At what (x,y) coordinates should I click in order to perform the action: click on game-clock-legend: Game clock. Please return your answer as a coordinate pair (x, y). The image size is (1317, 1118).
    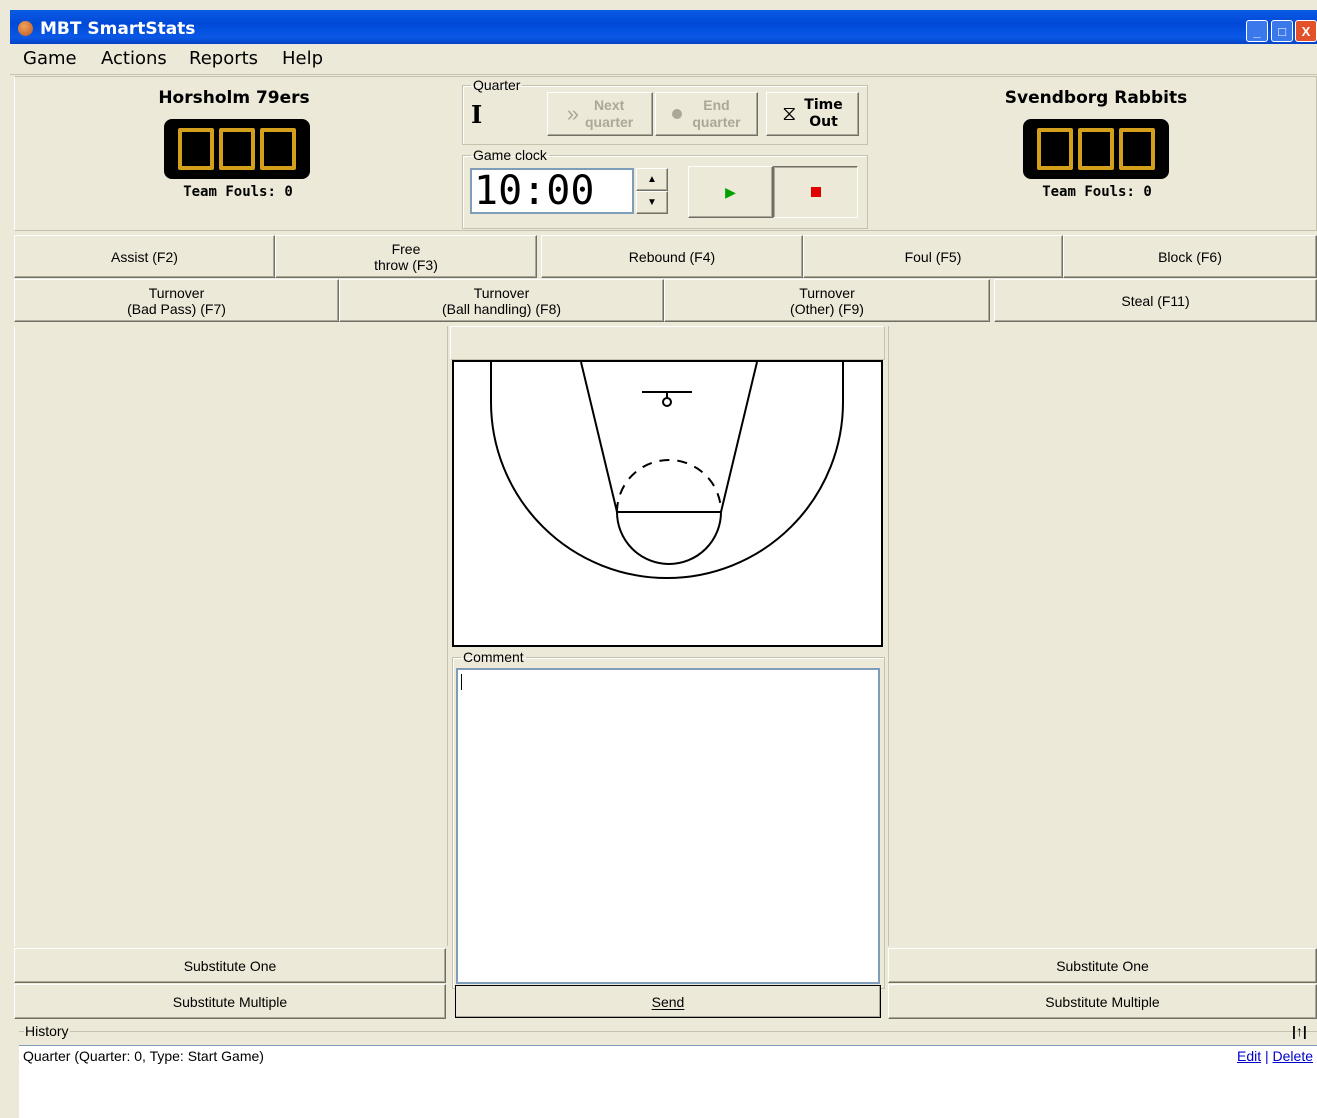
    Looking at the image, I should click on (510, 155).